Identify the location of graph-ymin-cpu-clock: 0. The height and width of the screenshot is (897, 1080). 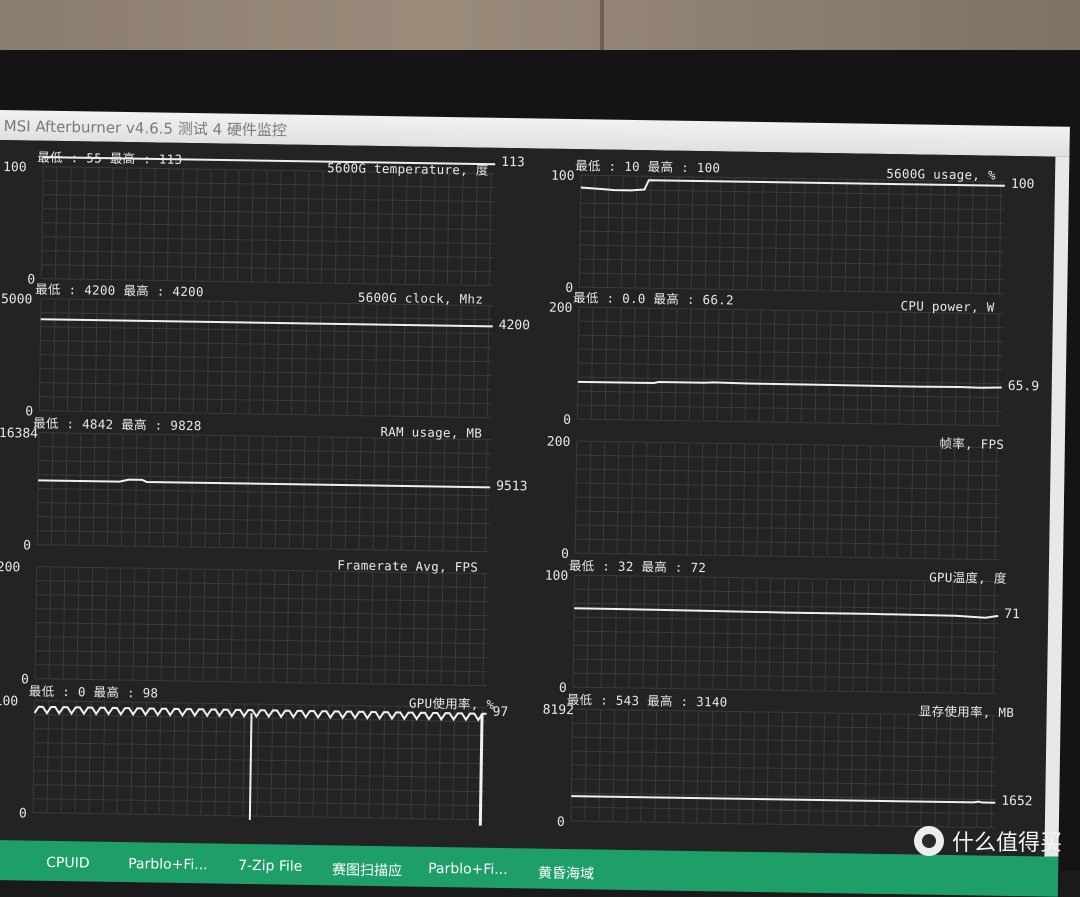
(29, 412).